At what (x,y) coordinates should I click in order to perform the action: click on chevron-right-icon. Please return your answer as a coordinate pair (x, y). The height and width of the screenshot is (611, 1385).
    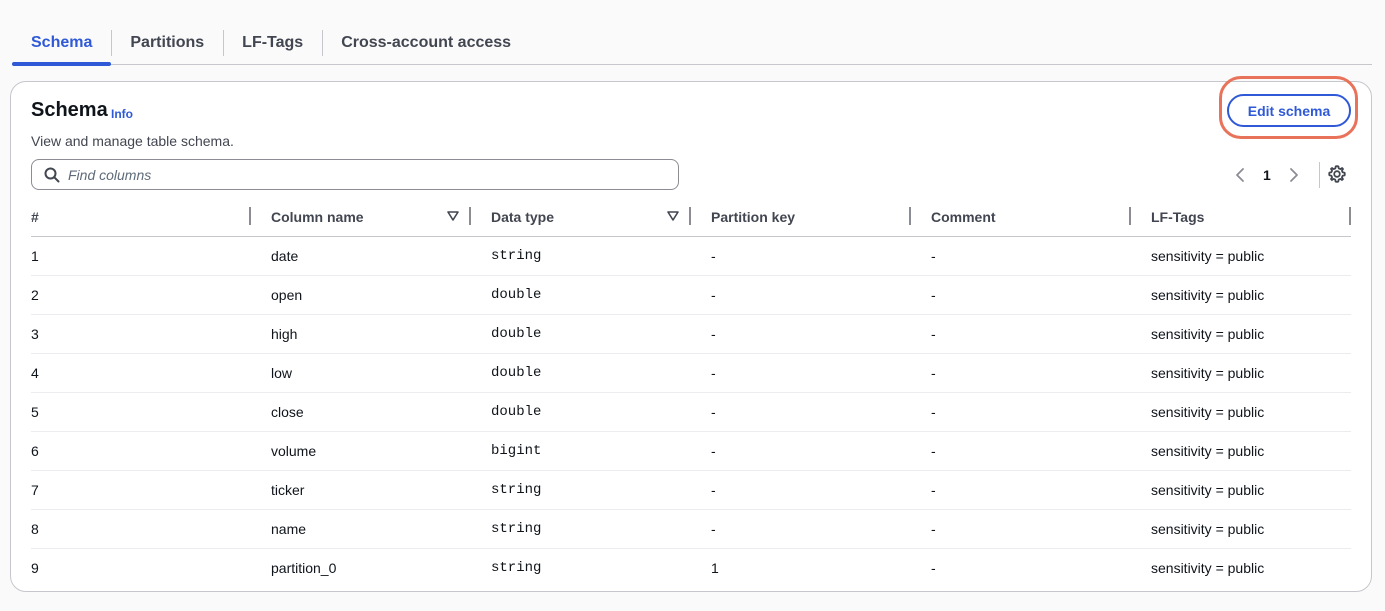
    Looking at the image, I should click on (1293, 175).